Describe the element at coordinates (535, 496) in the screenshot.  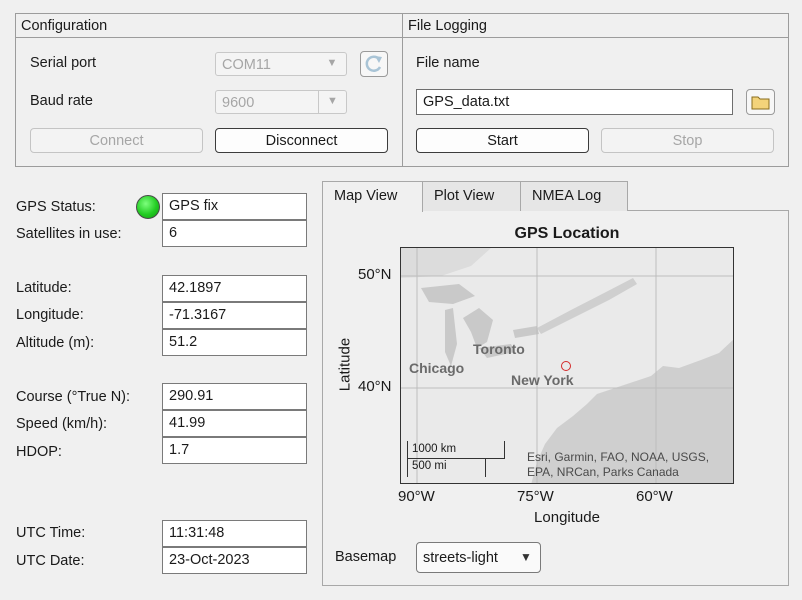
I see `lon-tick-75w: 75°W` at that location.